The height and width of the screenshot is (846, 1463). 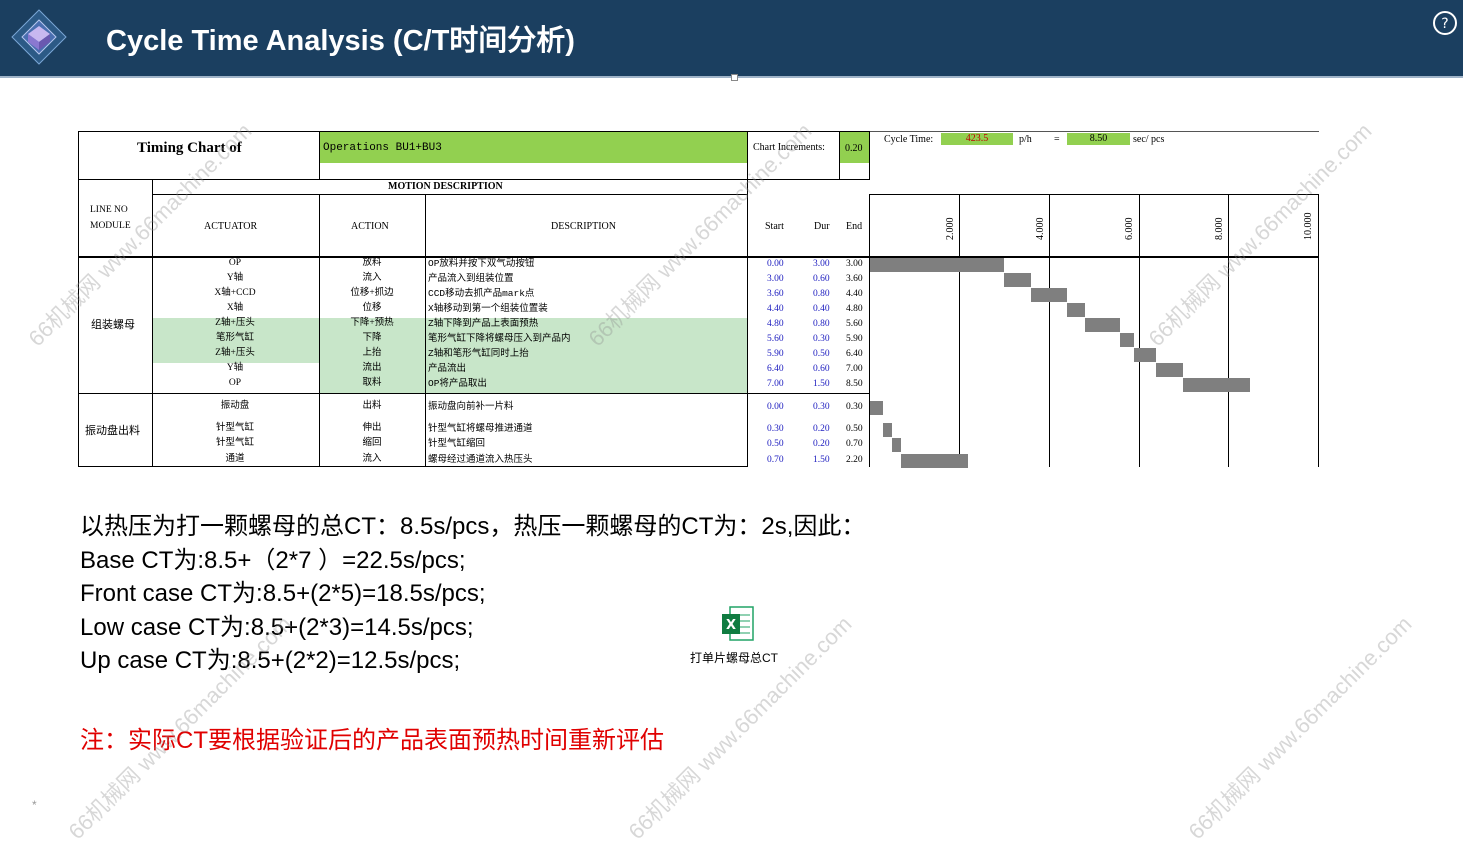 I want to click on description-cell: 针型气缸缩回, so click(x=457, y=443).